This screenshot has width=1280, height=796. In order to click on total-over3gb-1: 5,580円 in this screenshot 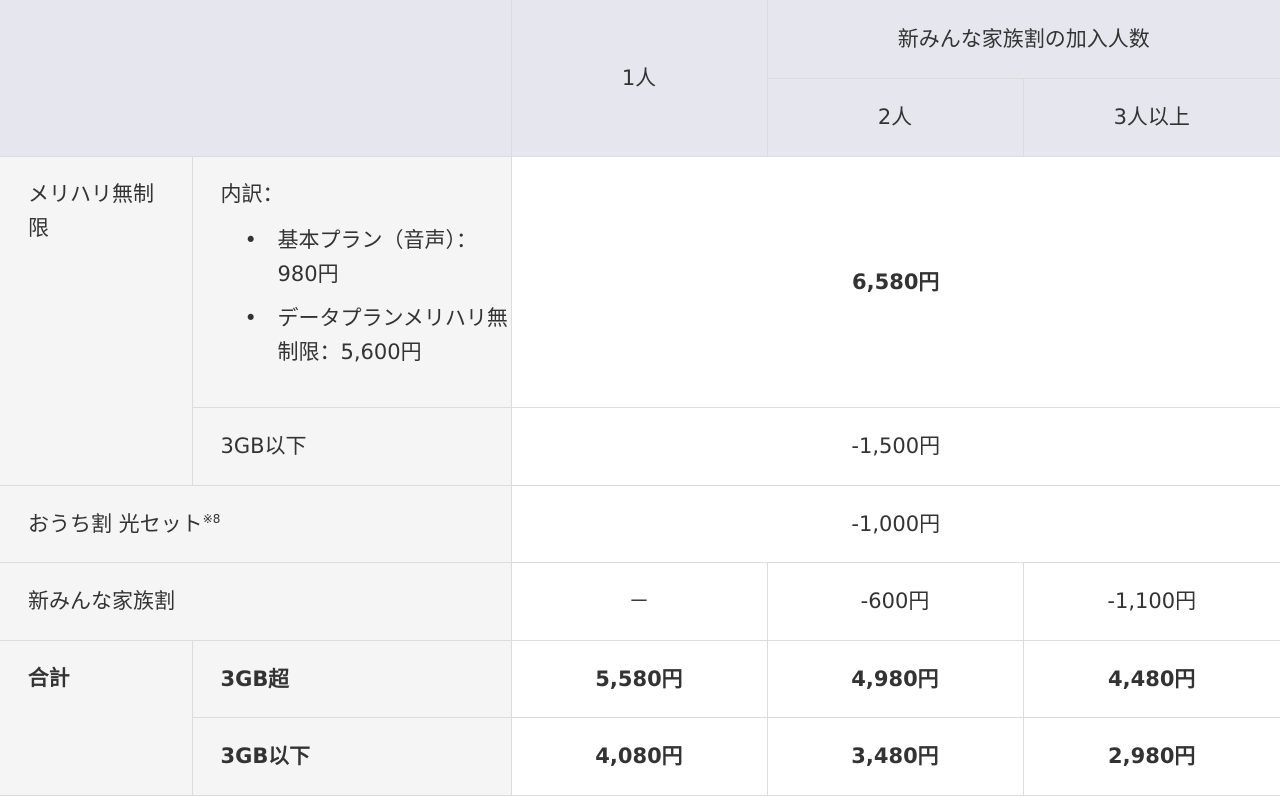, I will do `click(639, 678)`.